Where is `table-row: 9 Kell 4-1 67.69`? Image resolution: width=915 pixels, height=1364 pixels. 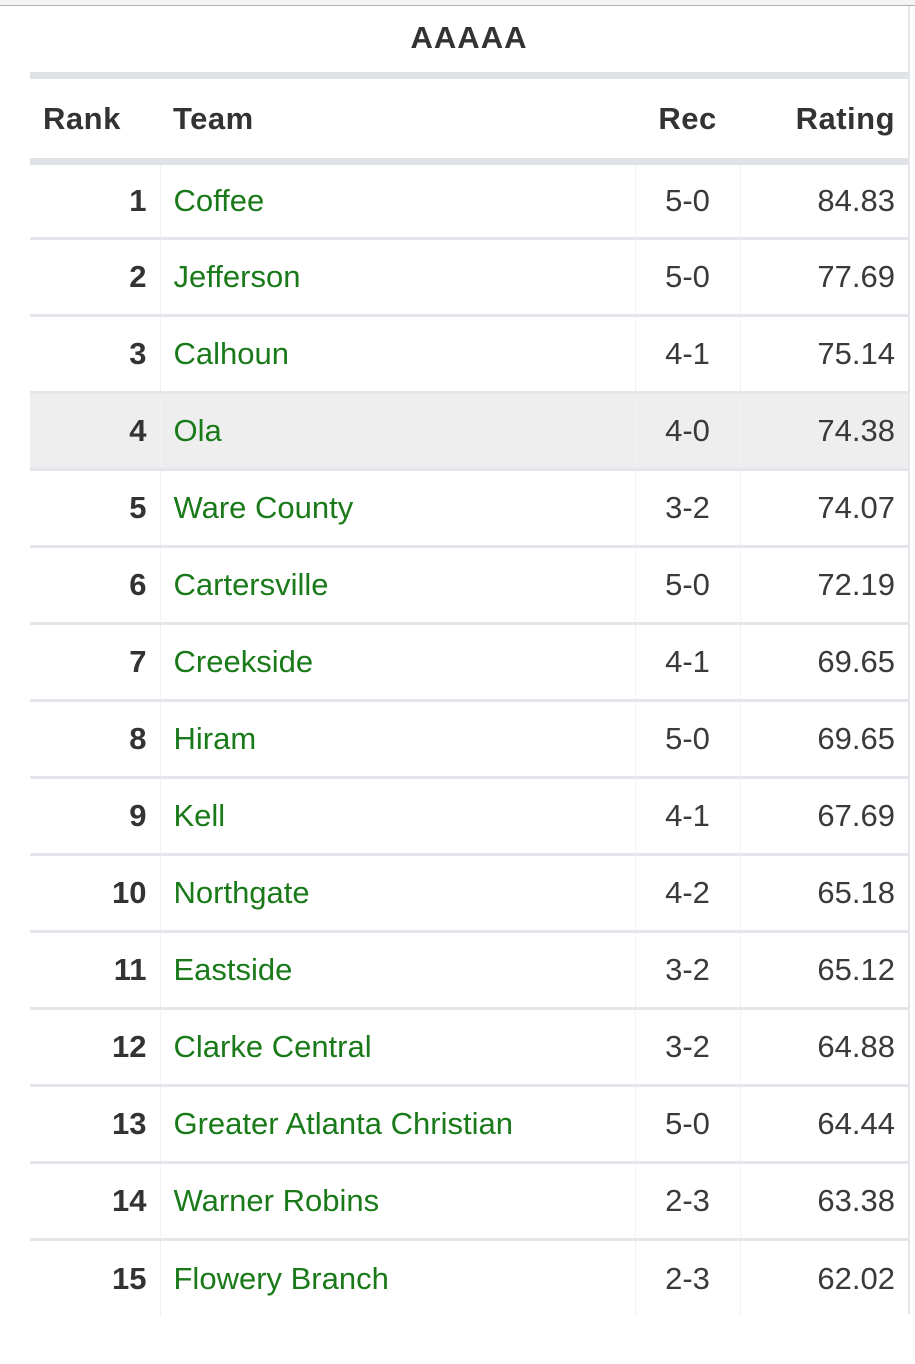 table-row: 9 Kell 4-1 67.69 is located at coordinates (469, 816).